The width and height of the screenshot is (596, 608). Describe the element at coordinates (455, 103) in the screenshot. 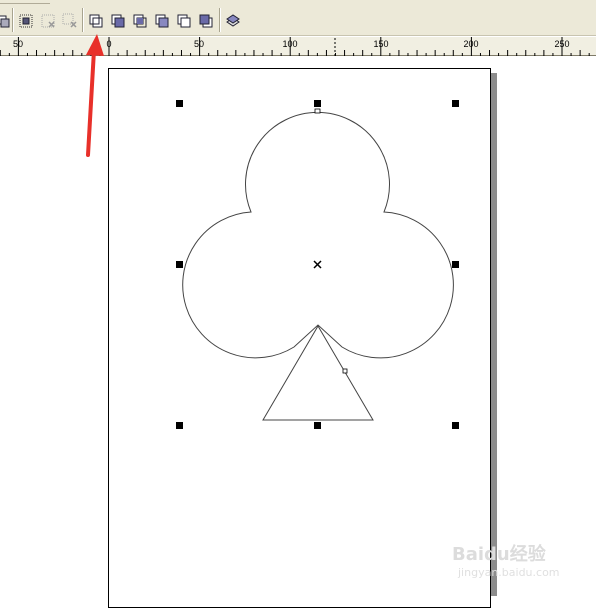

I see `selection-handle-top-right` at that location.